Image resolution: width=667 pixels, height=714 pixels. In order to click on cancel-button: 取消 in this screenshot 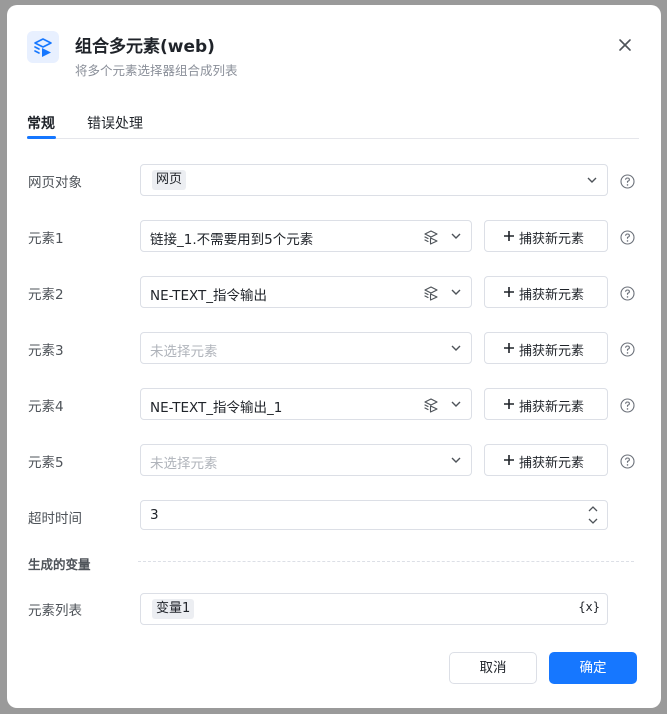, I will do `click(493, 668)`.